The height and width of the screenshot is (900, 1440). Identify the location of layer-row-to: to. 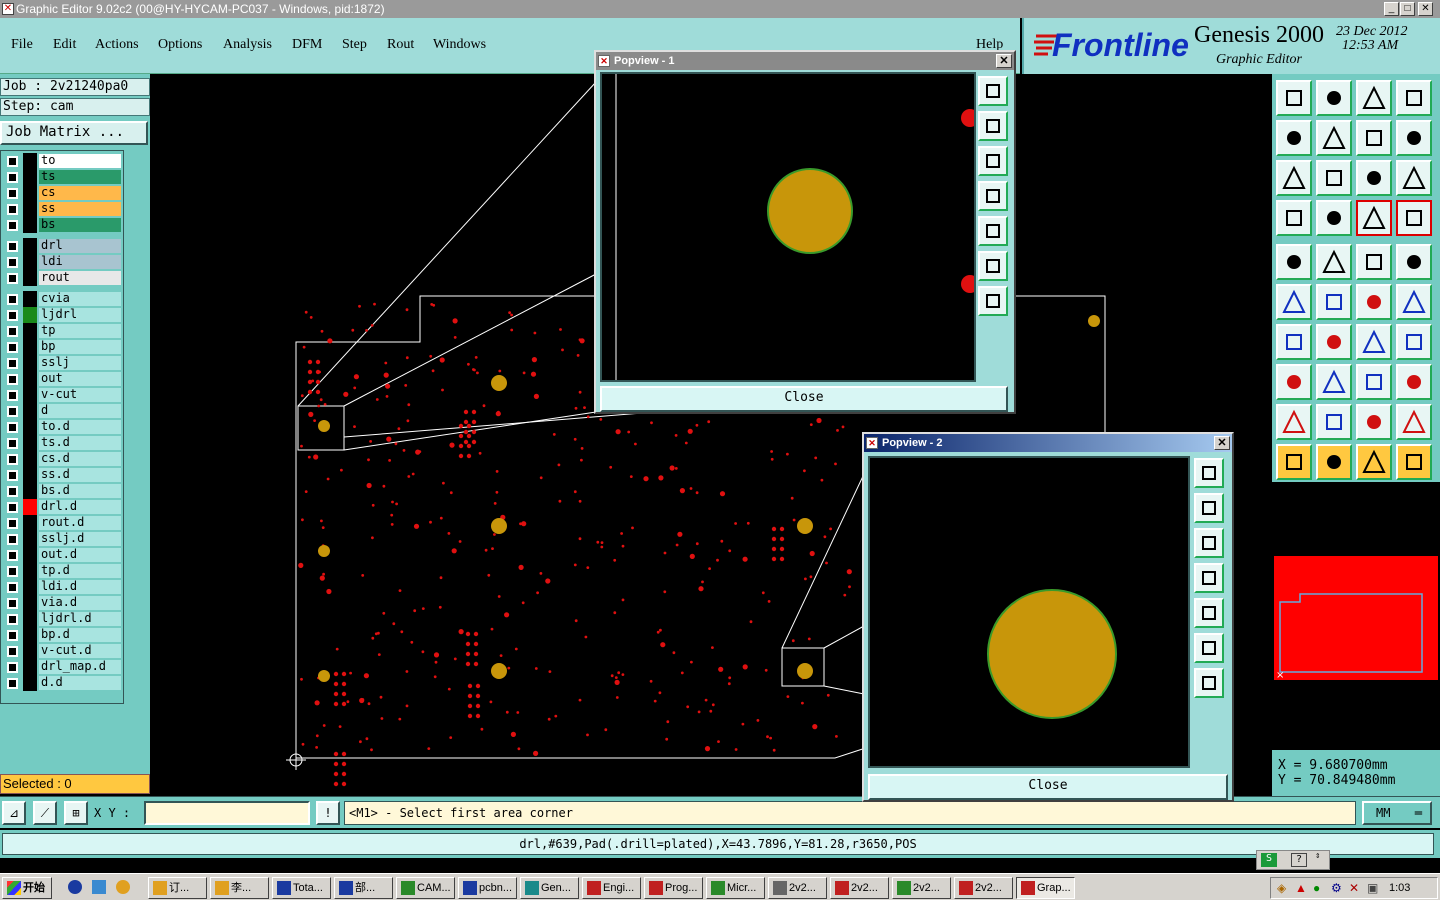
(62, 161).